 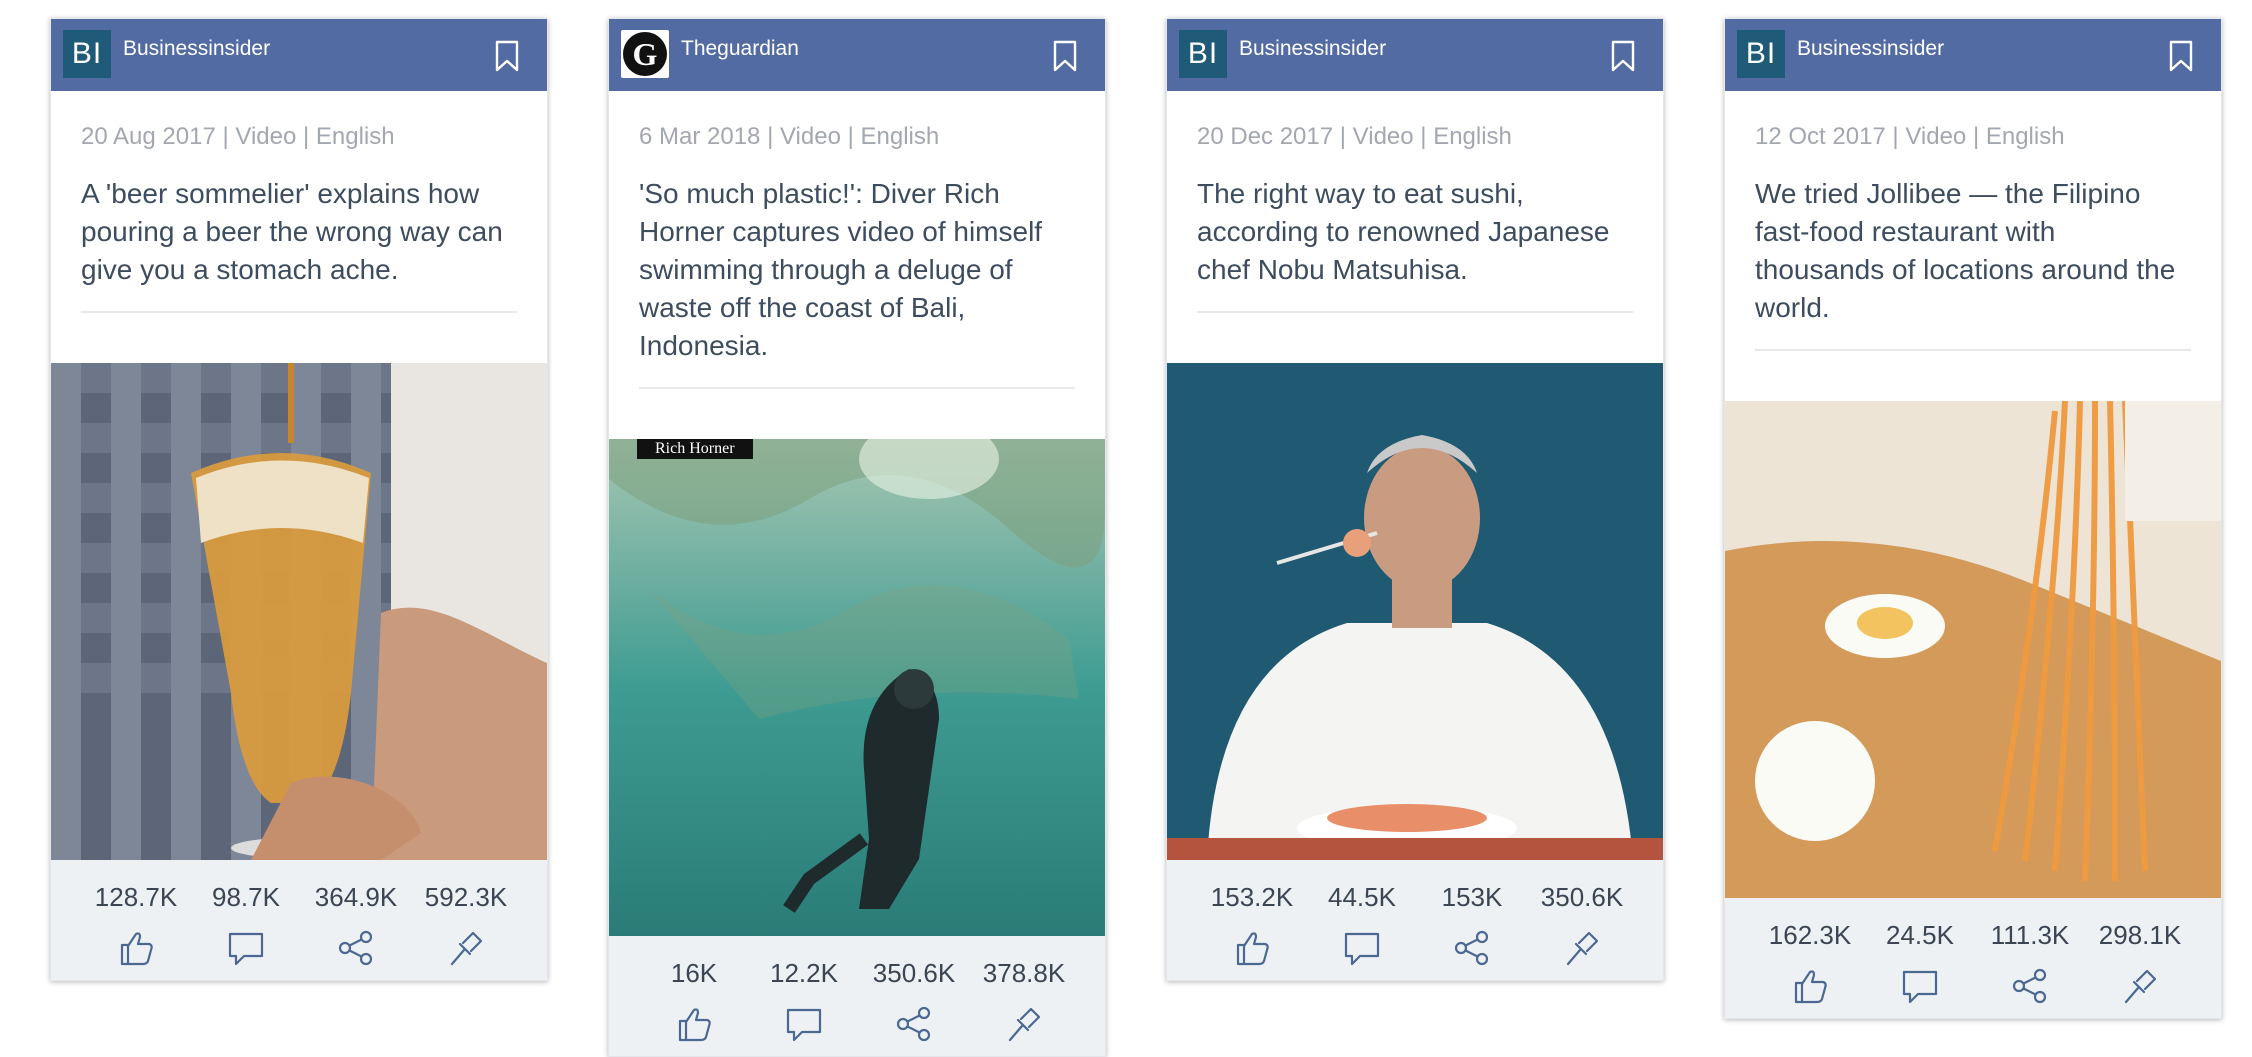 What do you see at coordinates (1910, 136) in the screenshot?
I see `card-meta: 12 Oct 2017 | Video | English` at bounding box center [1910, 136].